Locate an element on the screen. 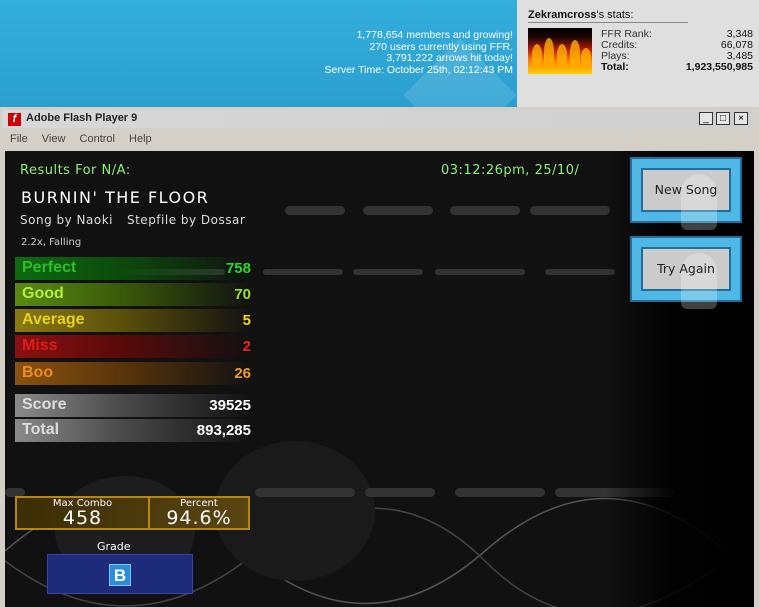 The image size is (759, 607). score-value: 39525 is located at coordinates (230, 405).